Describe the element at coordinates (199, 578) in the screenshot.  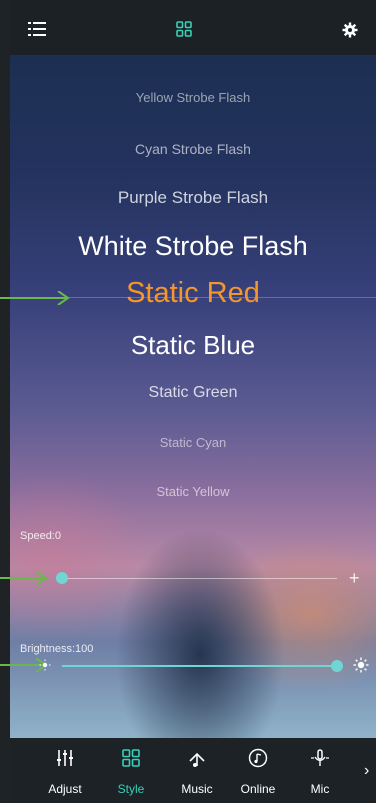
I see `speed-slider-track` at that location.